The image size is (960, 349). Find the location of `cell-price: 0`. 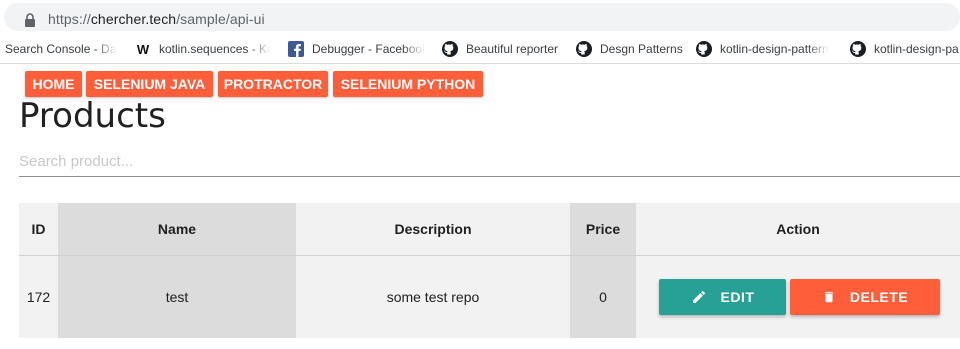

cell-price: 0 is located at coordinates (603, 296).